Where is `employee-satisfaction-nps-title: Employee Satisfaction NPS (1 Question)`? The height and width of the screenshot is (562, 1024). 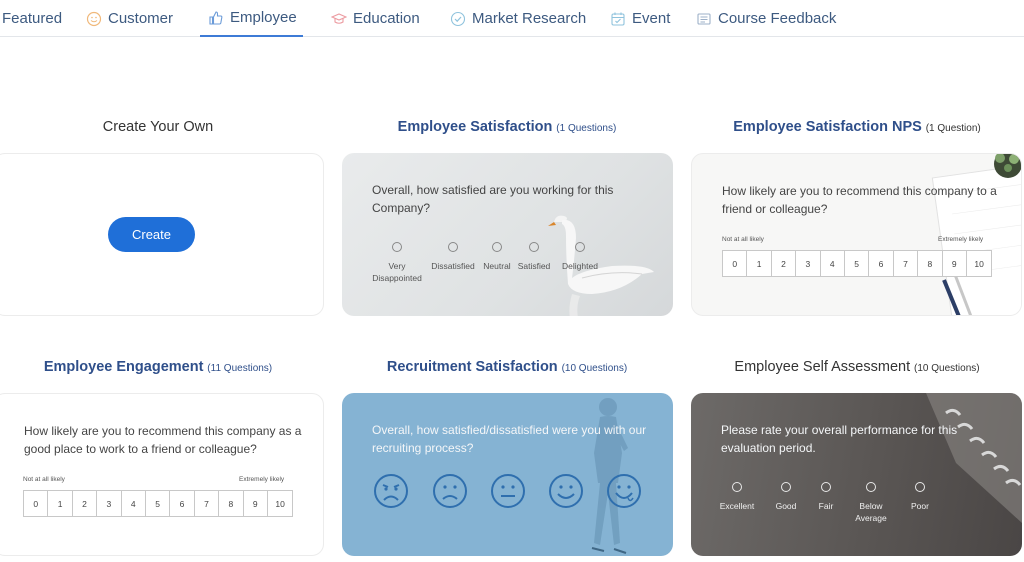
employee-satisfaction-nps-title: Employee Satisfaction NPS (1 Question) is located at coordinates (857, 128).